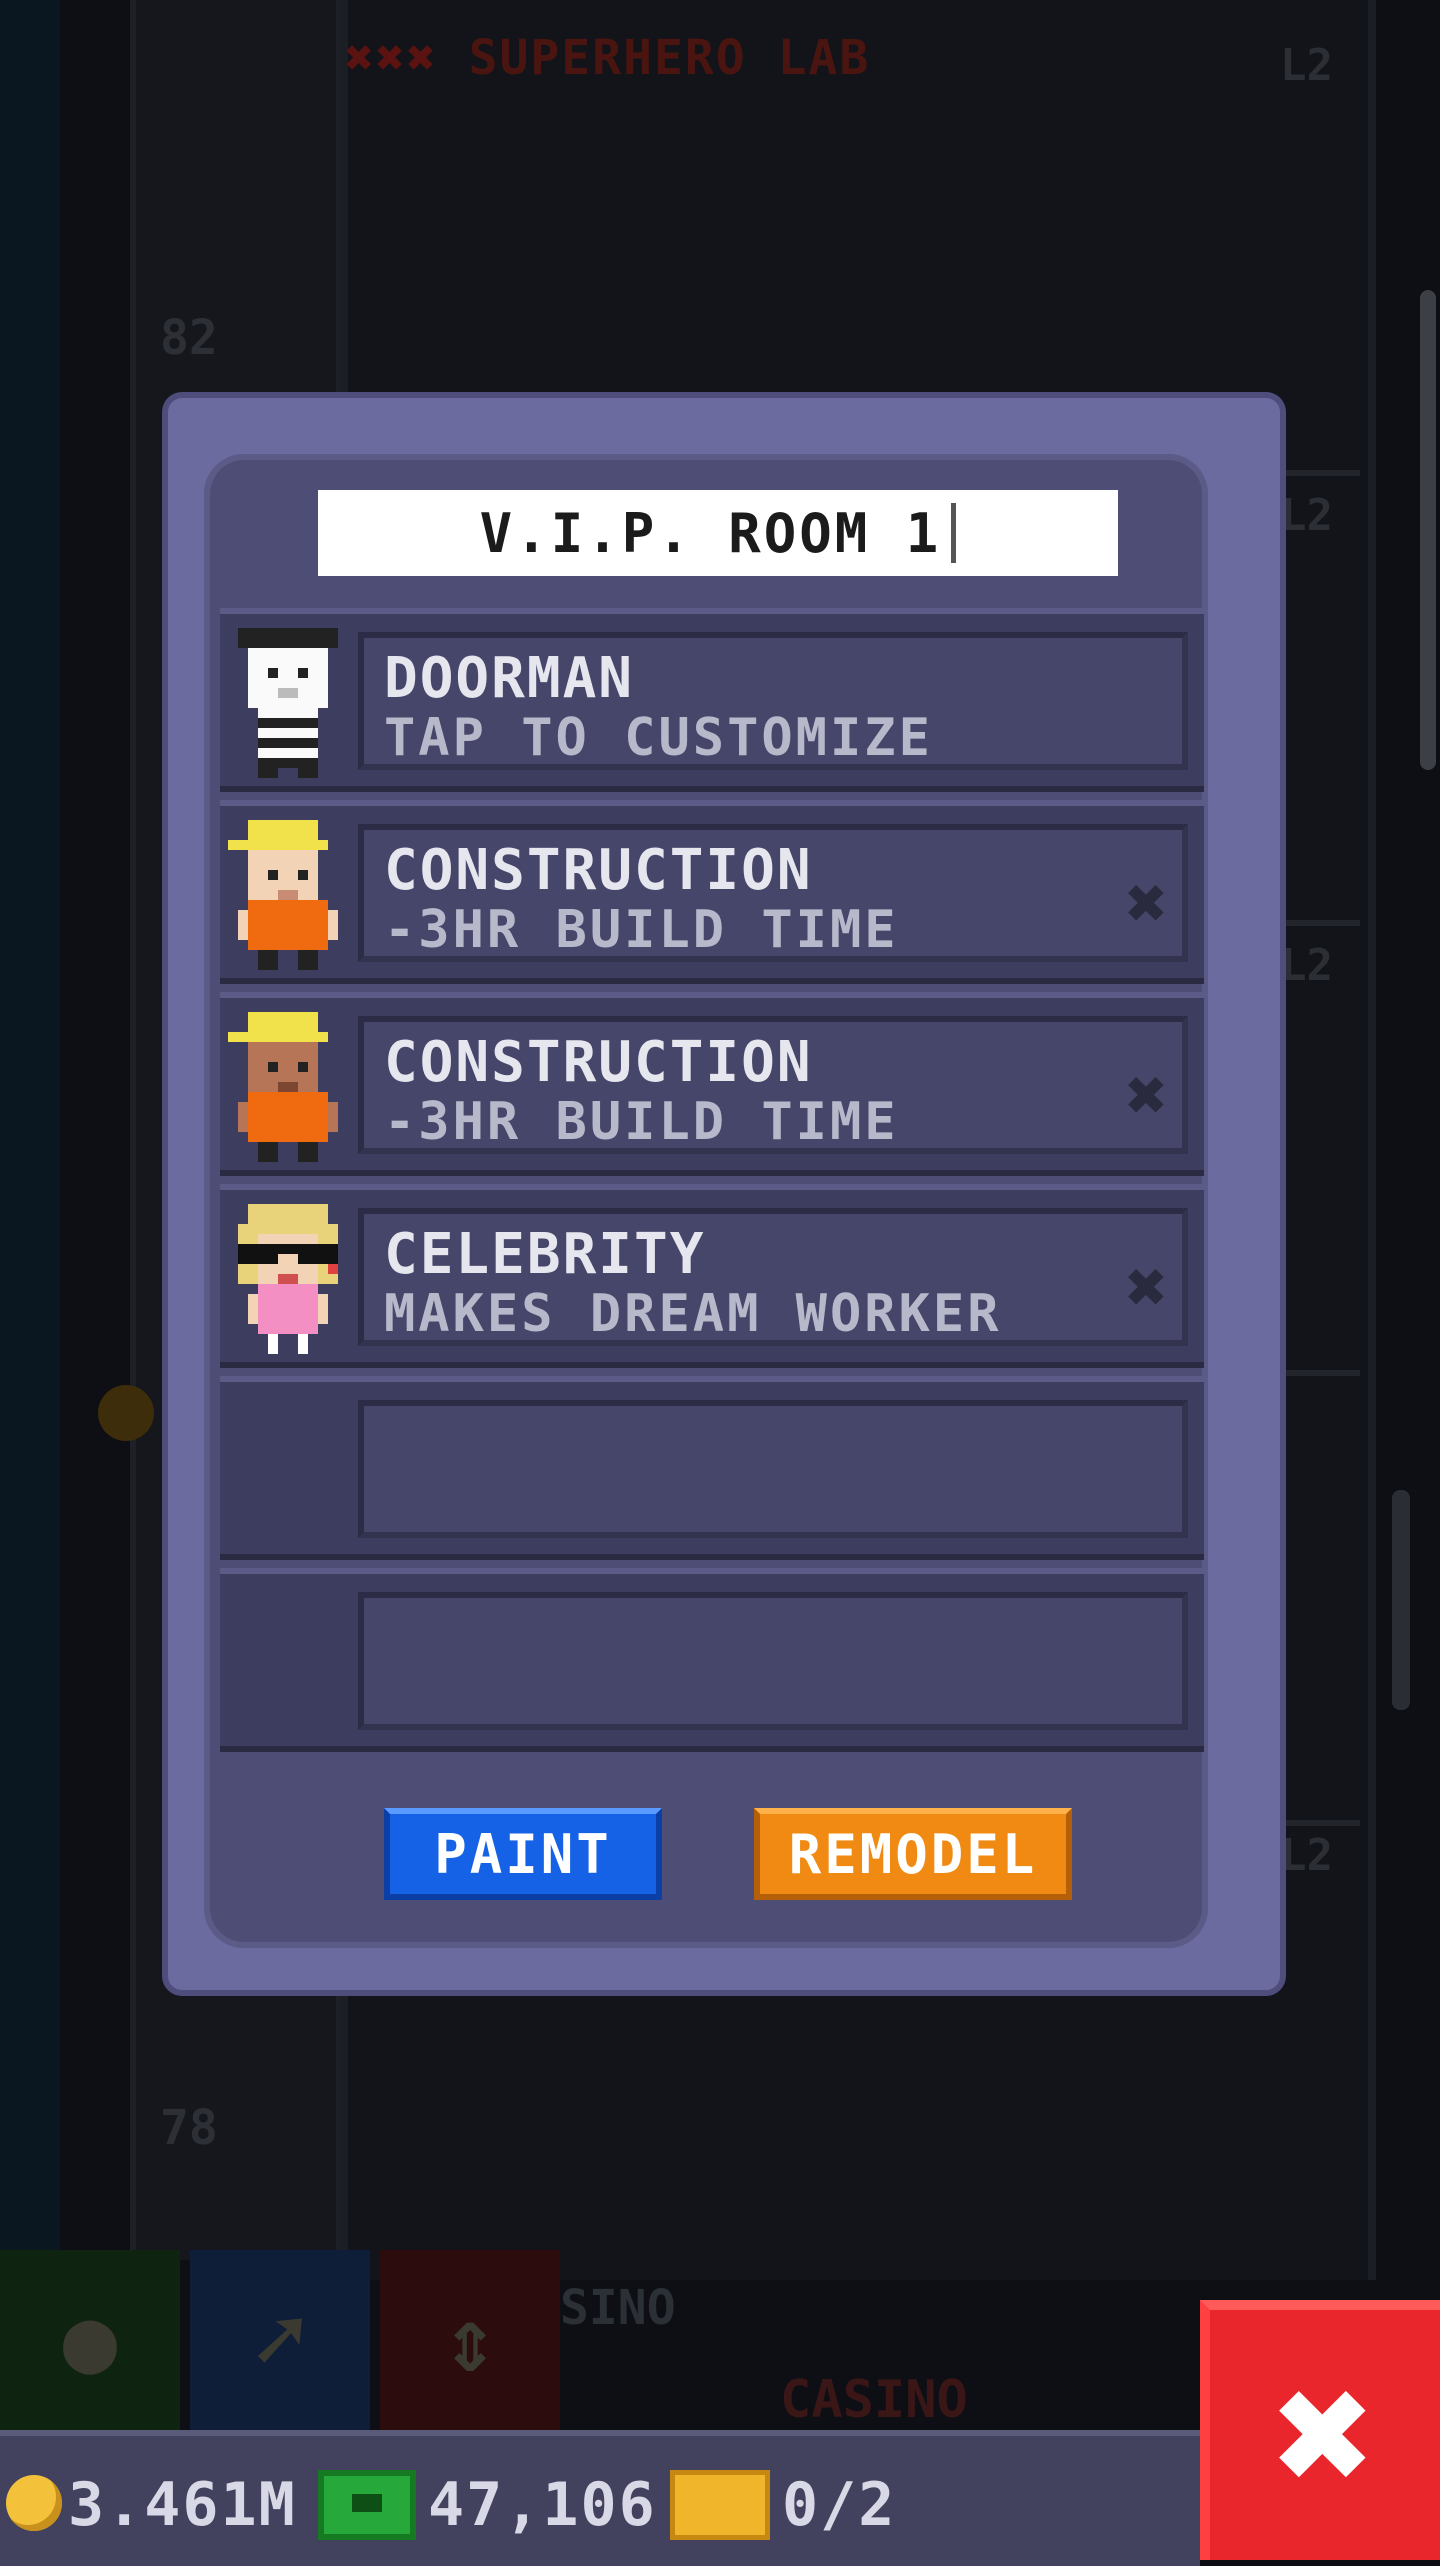 The image size is (1440, 2566). Describe the element at coordinates (618, 2308) in the screenshot. I see `floor-name-casino: SINO` at that location.